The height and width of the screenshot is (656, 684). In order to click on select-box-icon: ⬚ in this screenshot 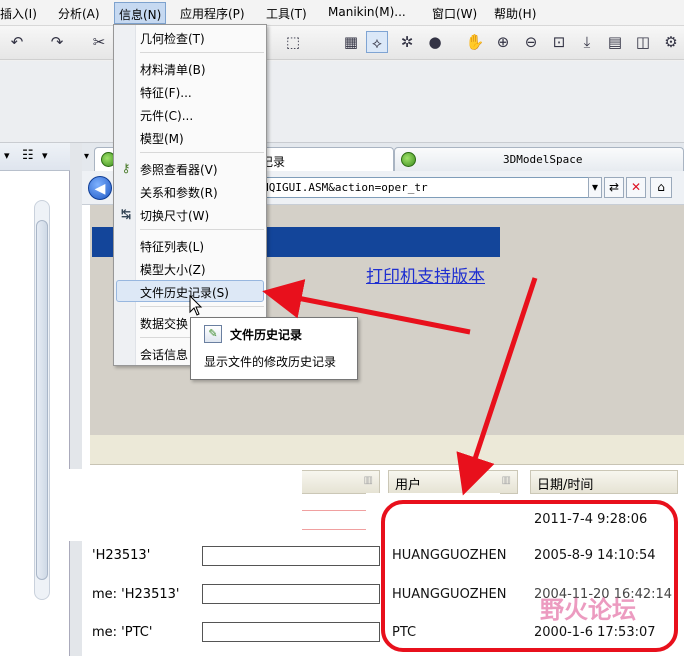, I will do `click(293, 42)`.